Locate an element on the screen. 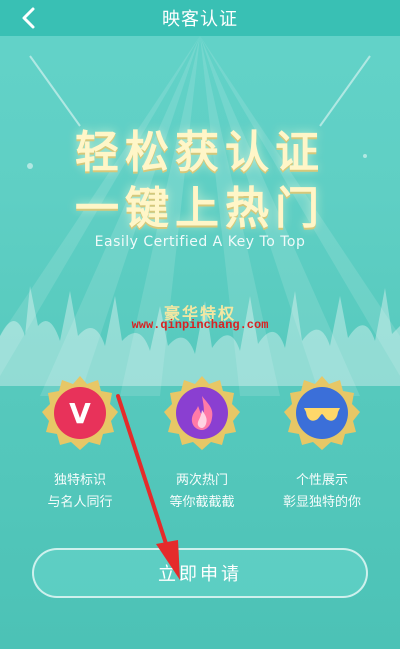 The width and height of the screenshot is (400, 649). page-title: 映客认证 is located at coordinates (200, 19).